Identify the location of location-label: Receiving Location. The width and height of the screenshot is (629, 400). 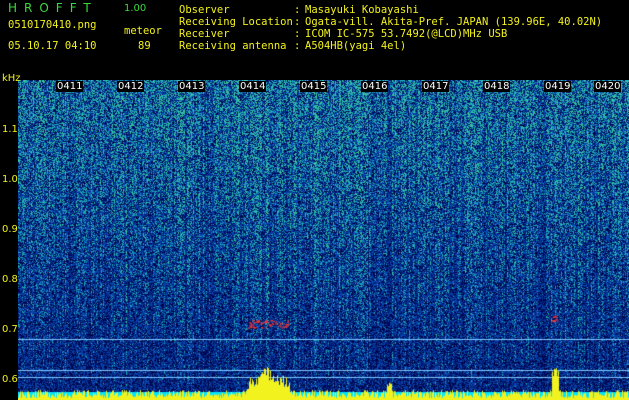
(236, 22).